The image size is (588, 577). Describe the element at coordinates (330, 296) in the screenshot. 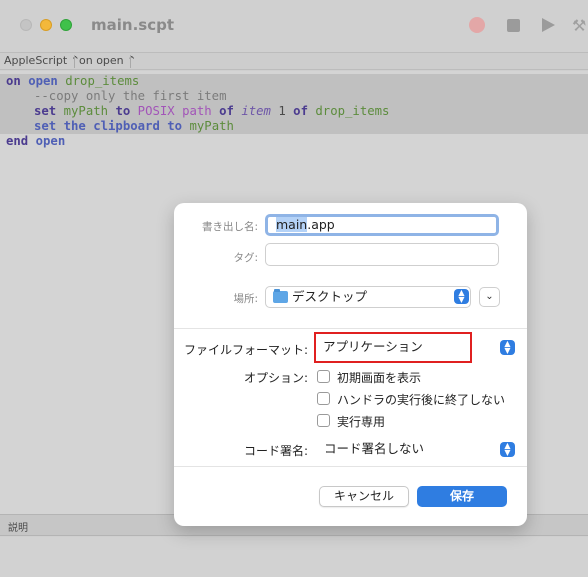

I see `where-value: デスクトップ` at that location.